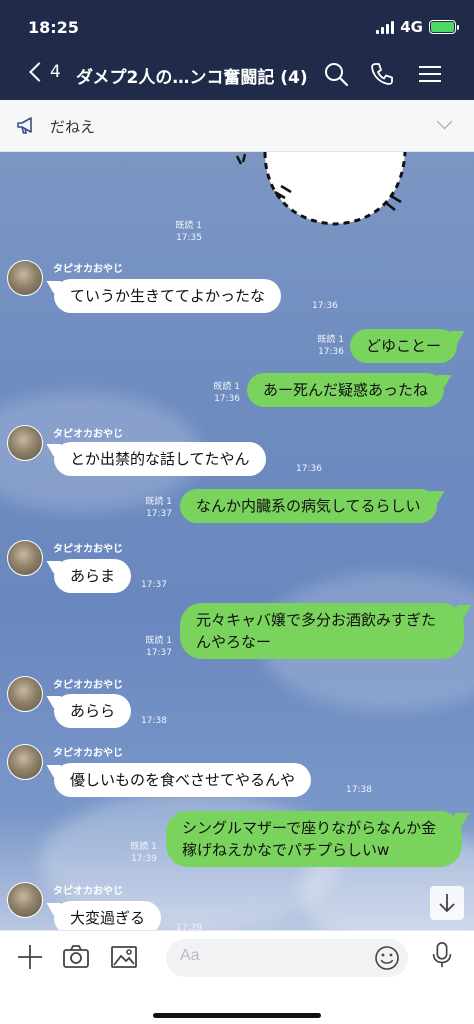  What do you see at coordinates (154, 585) in the screenshot?
I see `message-time: 17:37` at bounding box center [154, 585].